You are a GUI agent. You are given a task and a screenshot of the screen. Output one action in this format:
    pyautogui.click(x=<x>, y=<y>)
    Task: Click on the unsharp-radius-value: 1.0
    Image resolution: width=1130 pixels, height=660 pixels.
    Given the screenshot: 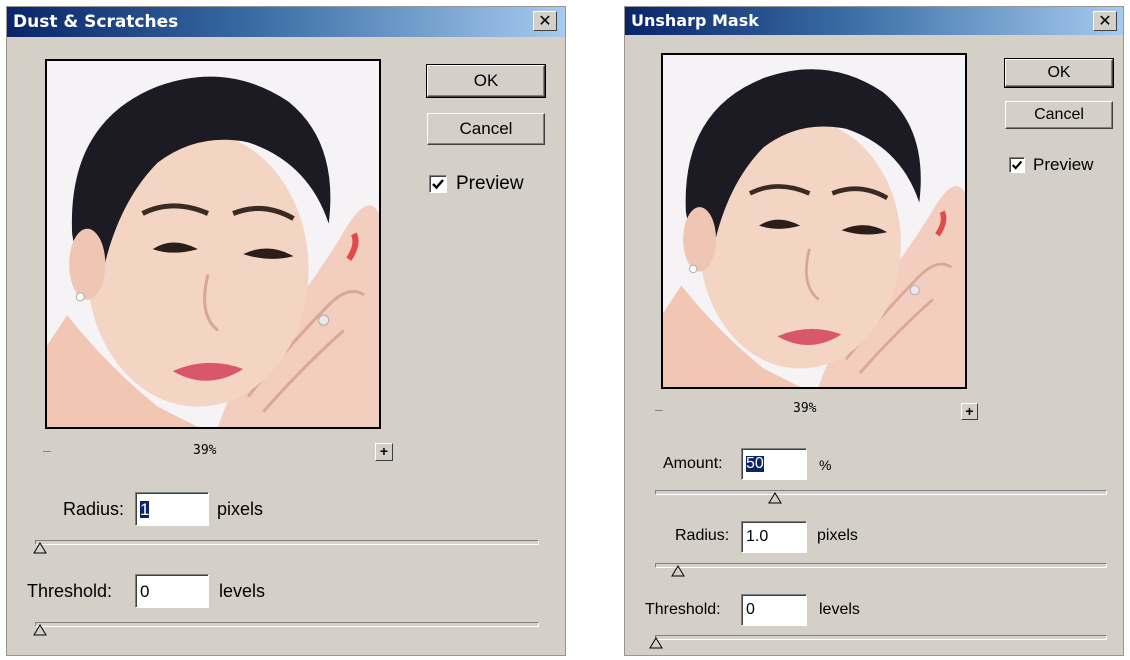 What is the action you would take?
    pyautogui.click(x=757, y=536)
    